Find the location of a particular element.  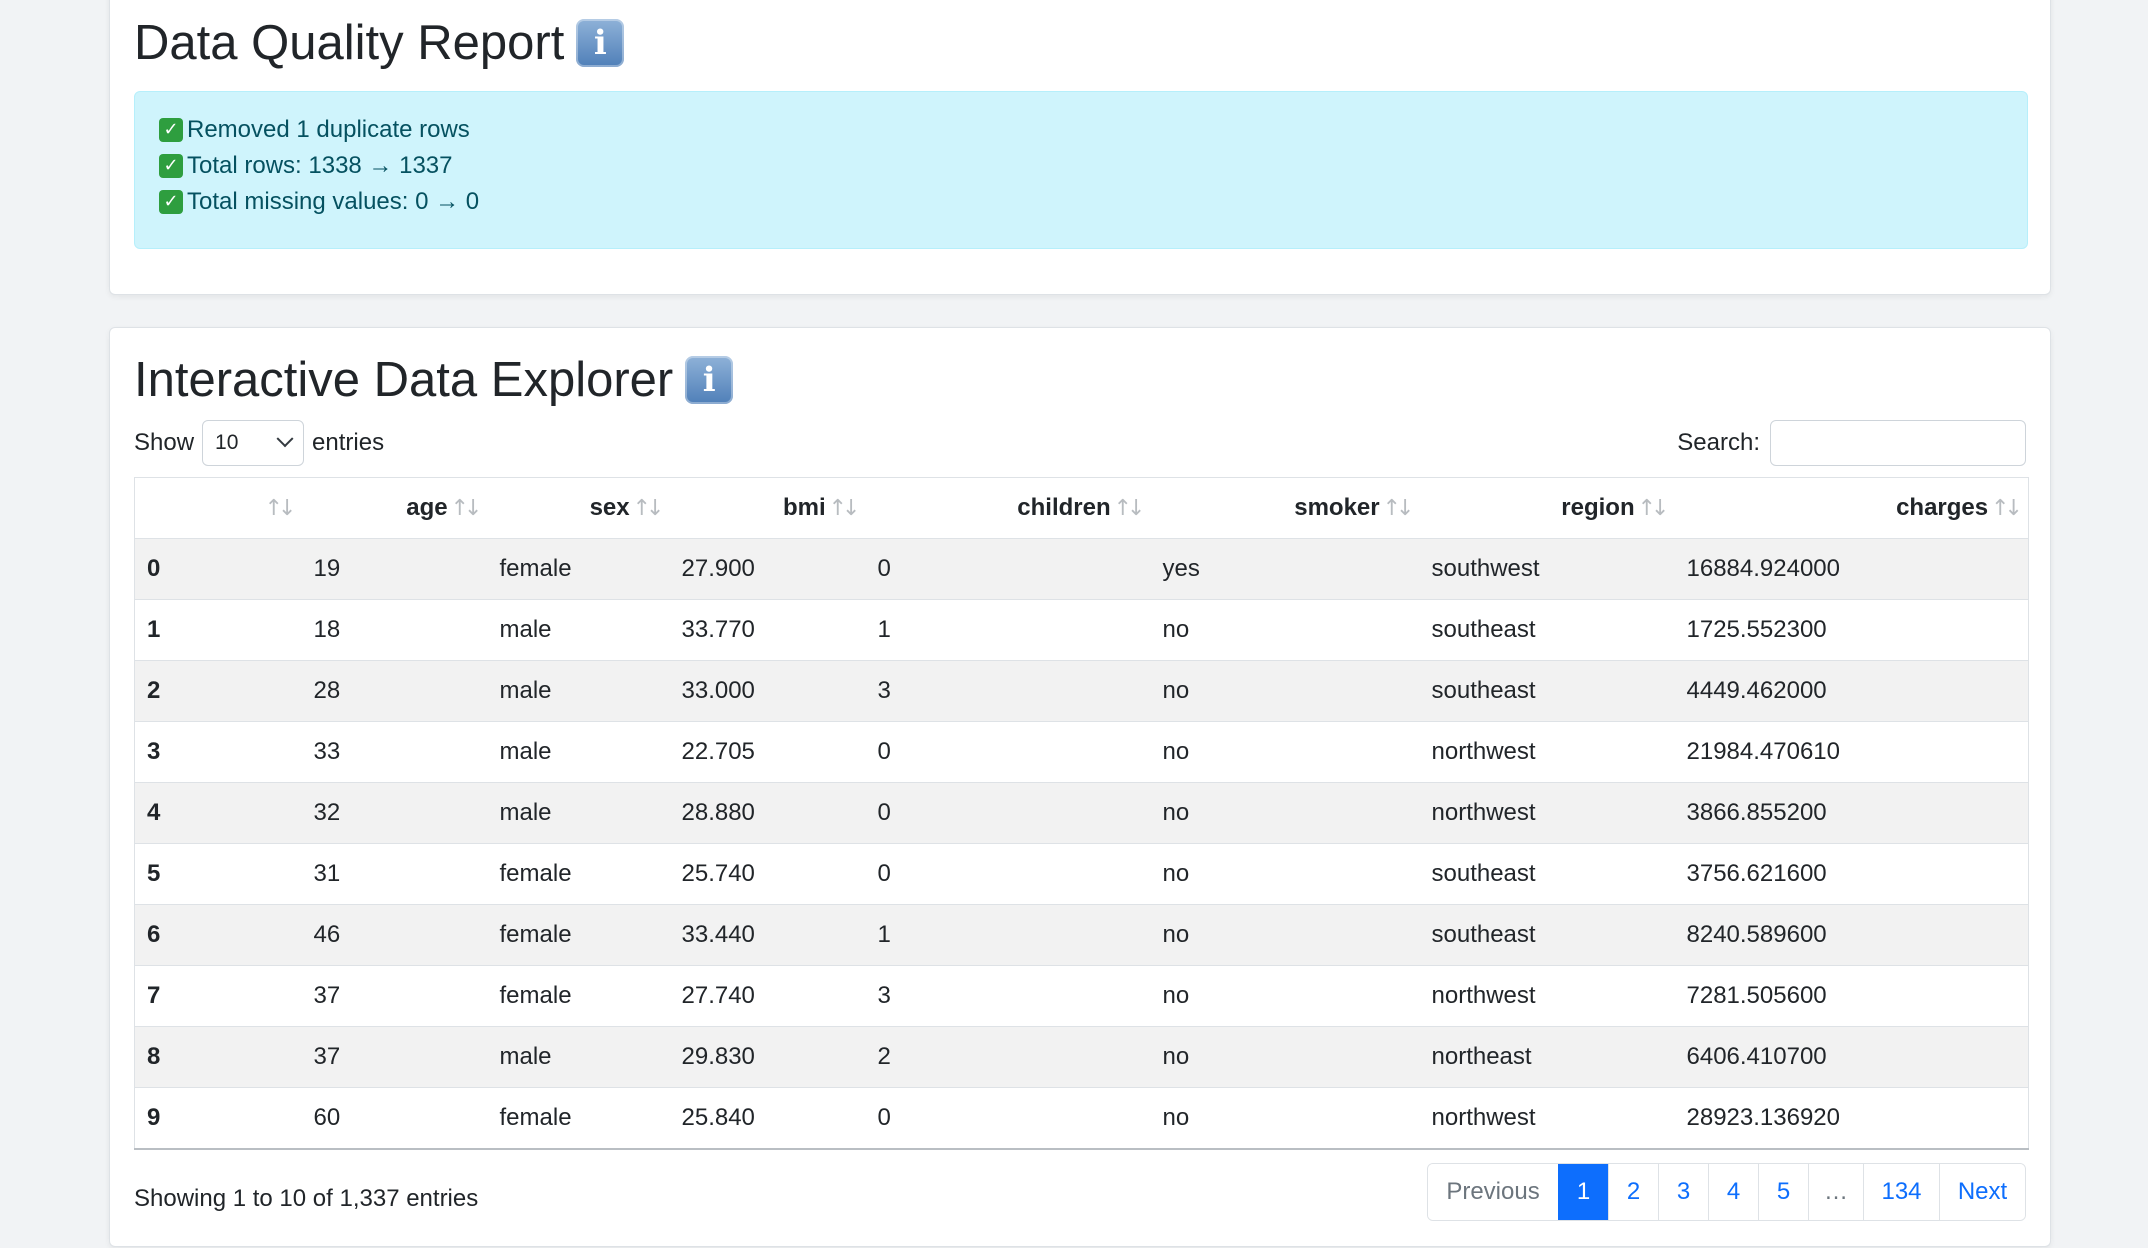

alert-message: Removed 1 duplicate rows is located at coordinates (328, 129).